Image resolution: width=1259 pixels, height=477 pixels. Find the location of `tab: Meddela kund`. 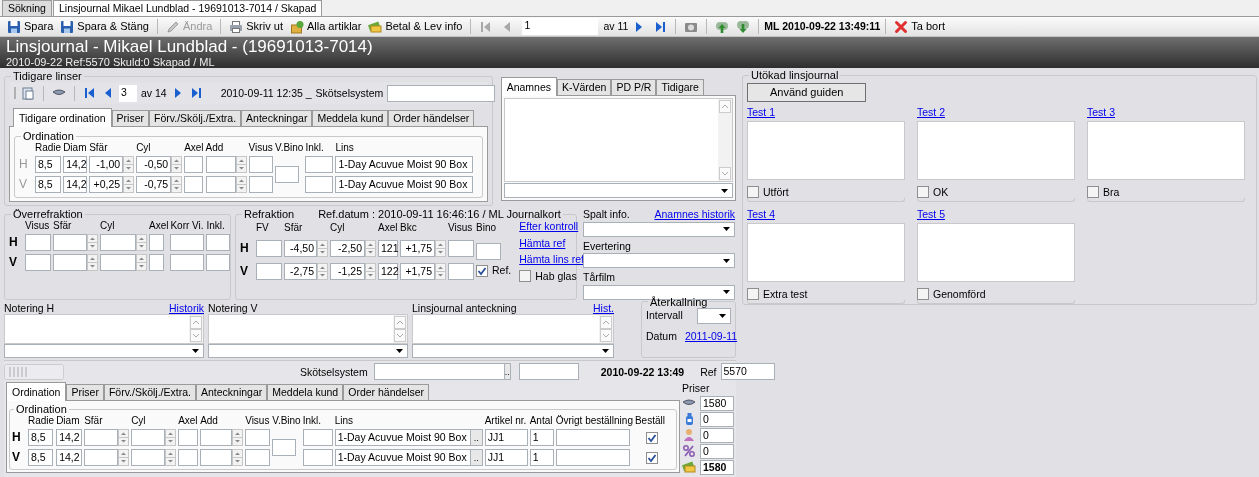

tab: Meddela kund is located at coordinates (350, 118).